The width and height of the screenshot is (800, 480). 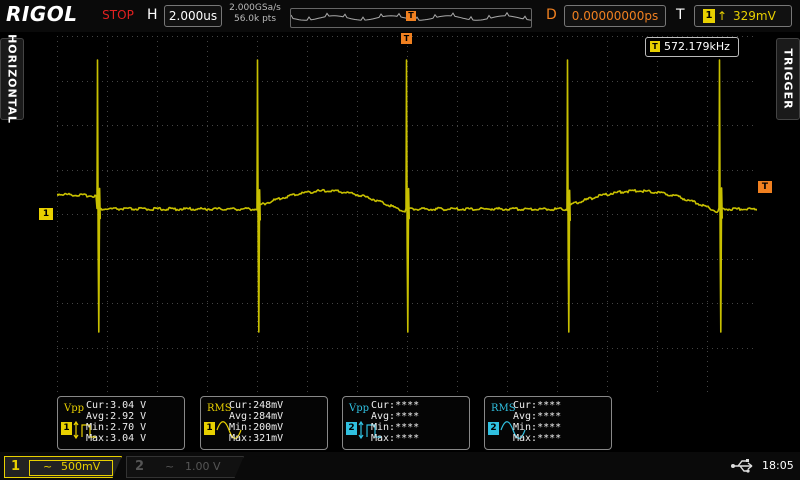 What do you see at coordinates (116, 416) in the screenshot?
I see `measurement-avg: Avg:2.92 V` at bounding box center [116, 416].